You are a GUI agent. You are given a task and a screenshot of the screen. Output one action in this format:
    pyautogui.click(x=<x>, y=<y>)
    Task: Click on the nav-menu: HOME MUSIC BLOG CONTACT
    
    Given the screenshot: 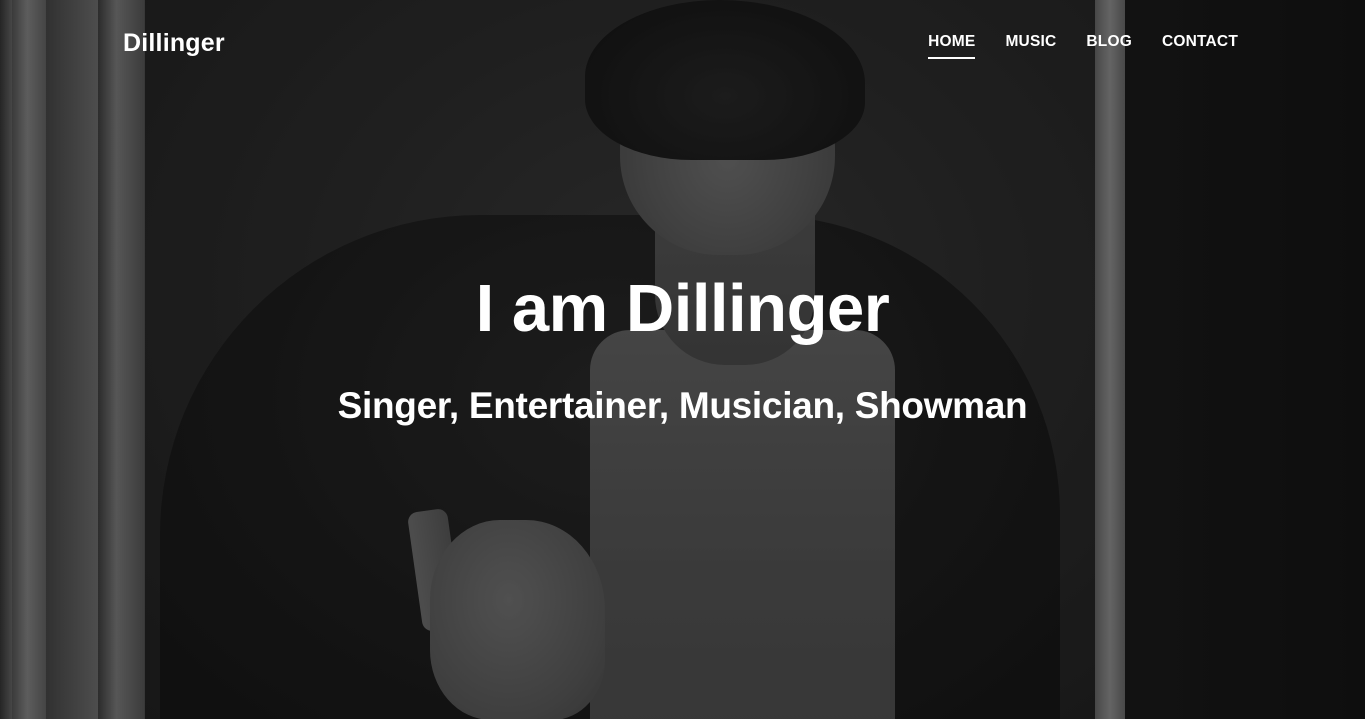 What is the action you would take?
    pyautogui.click(x=1083, y=46)
    